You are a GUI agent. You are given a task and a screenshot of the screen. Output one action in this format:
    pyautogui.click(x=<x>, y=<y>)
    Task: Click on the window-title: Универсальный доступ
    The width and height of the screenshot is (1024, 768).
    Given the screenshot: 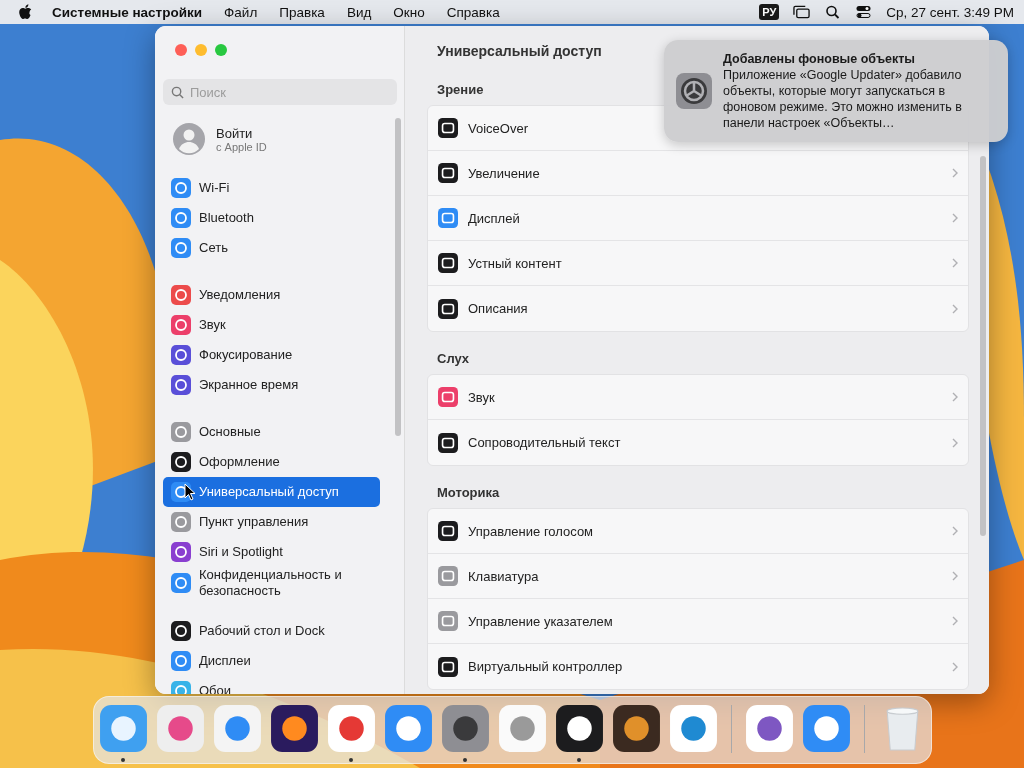 What is the action you would take?
    pyautogui.click(x=519, y=52)
    